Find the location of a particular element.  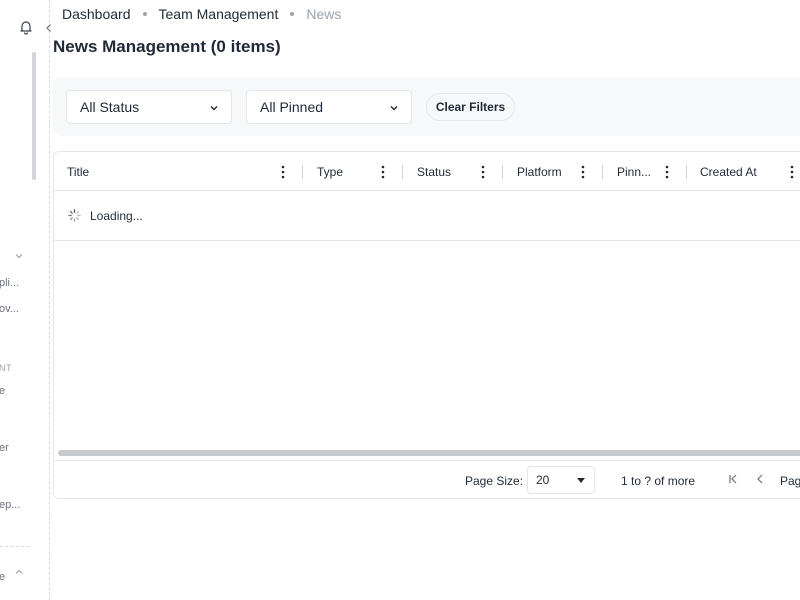

sidebar-scrollbar is located at coordinates (34, 116).